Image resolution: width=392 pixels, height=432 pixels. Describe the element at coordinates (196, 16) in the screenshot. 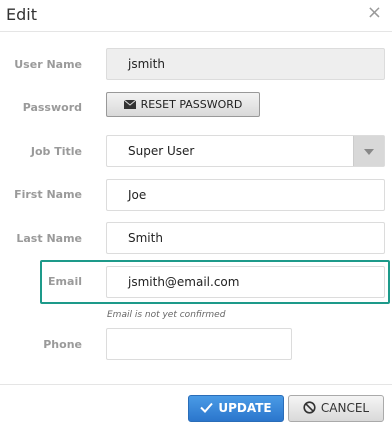

I see `dialog-header: Edit ×` at that location.